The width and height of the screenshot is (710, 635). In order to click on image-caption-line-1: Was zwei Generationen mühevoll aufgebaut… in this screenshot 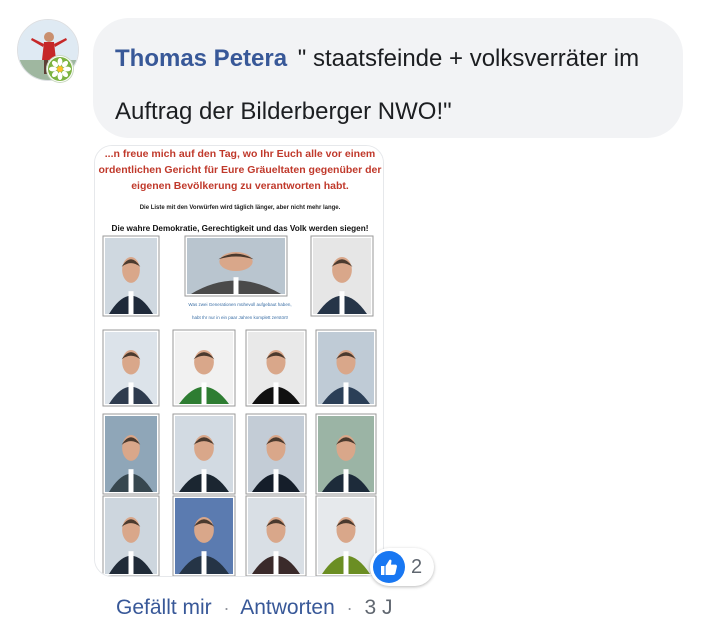, I will do `click(239, 304)`.